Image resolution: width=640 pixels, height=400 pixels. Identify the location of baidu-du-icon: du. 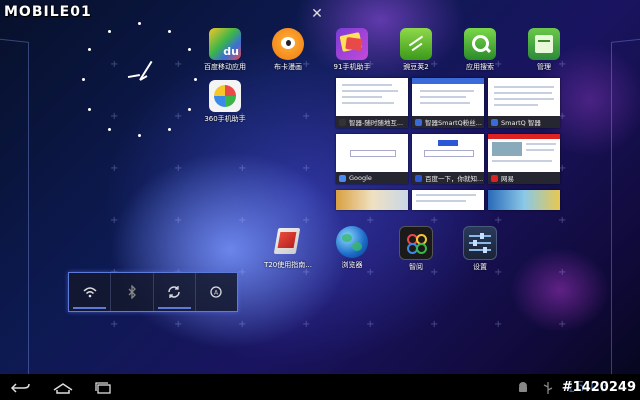
(225, 44).